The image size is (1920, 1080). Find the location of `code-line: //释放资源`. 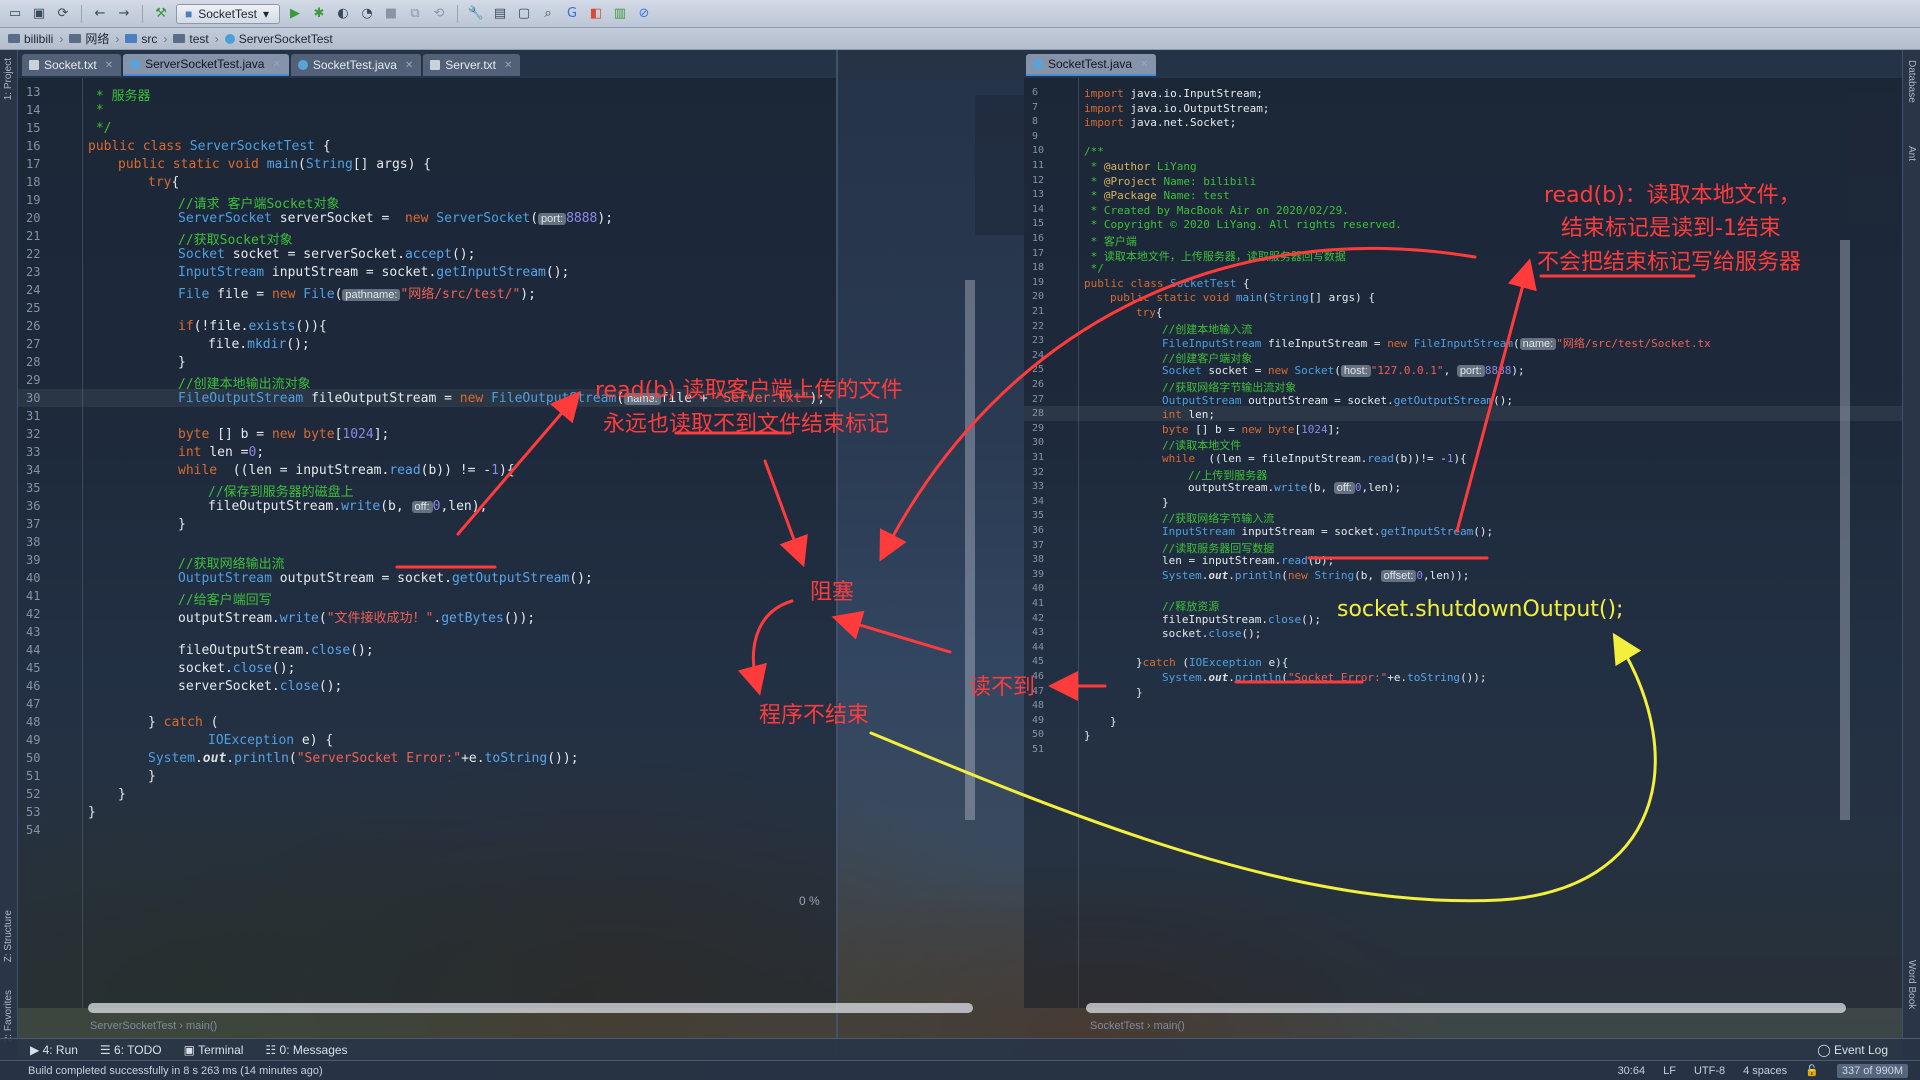

code-line: //释放资源 is located at coordinates (1190, 606).